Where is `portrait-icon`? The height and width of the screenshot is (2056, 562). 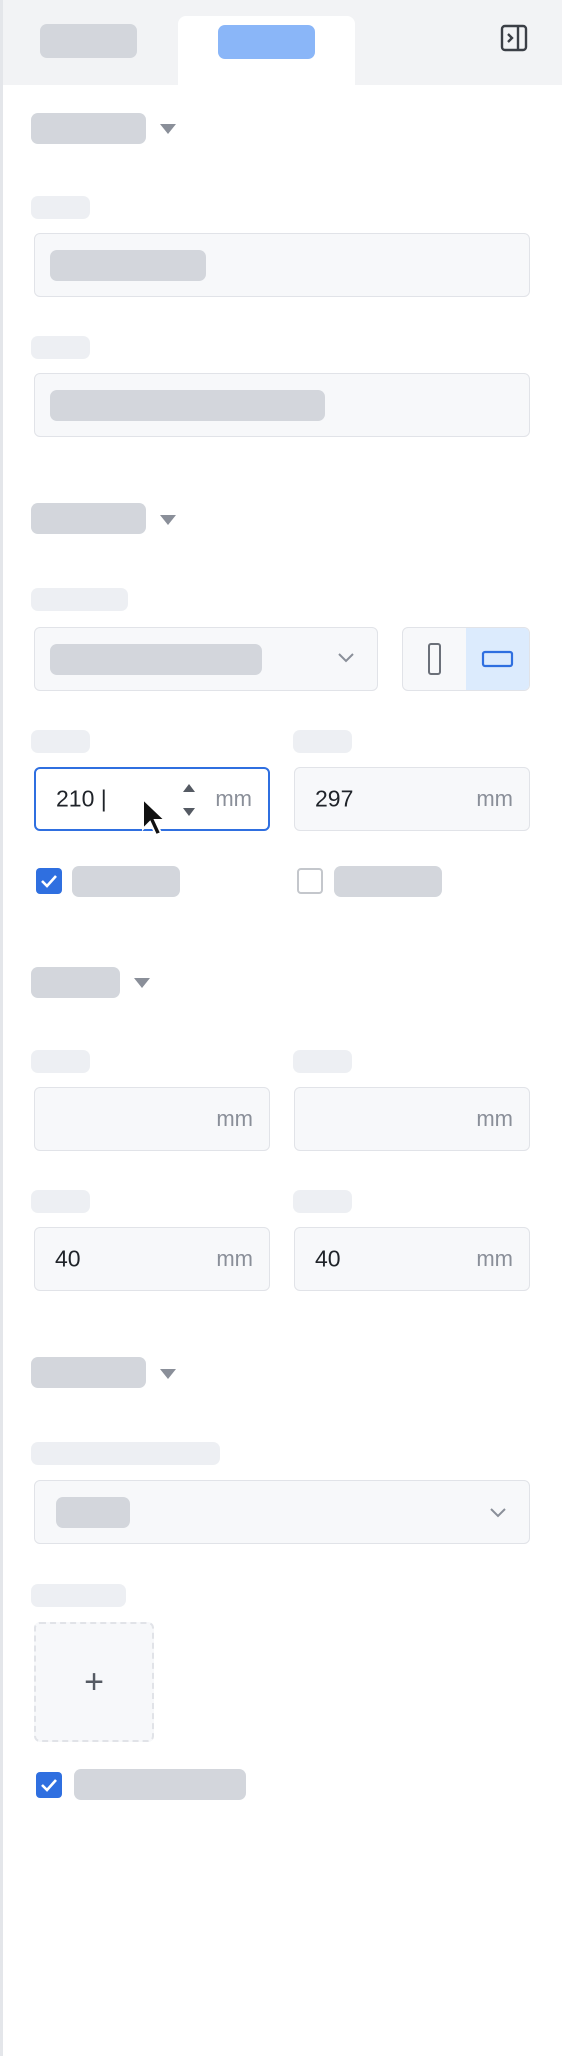 portrait-icon is located at coordinates (434, 659).